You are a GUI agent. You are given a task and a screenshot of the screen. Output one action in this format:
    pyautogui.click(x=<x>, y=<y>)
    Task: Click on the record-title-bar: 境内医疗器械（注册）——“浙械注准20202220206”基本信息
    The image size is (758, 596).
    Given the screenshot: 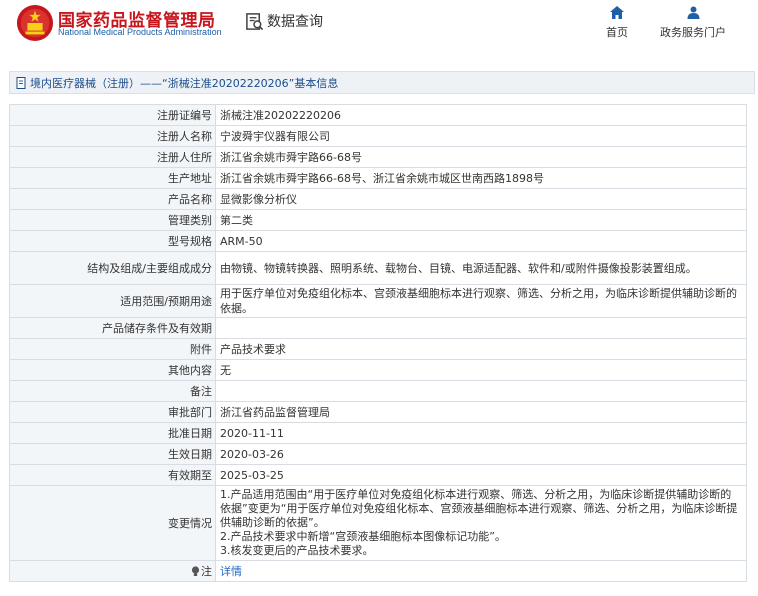 What is the action you would take?
    pyautogui.click(x=382, y=82)
    